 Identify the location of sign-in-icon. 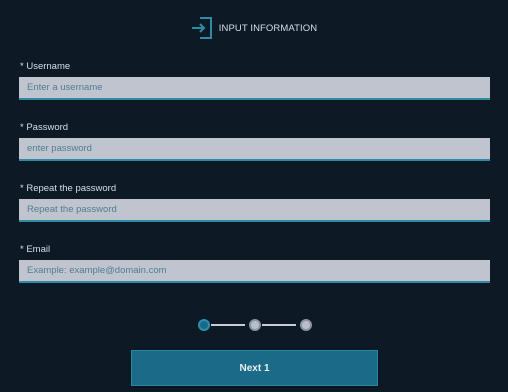
(202, 28).